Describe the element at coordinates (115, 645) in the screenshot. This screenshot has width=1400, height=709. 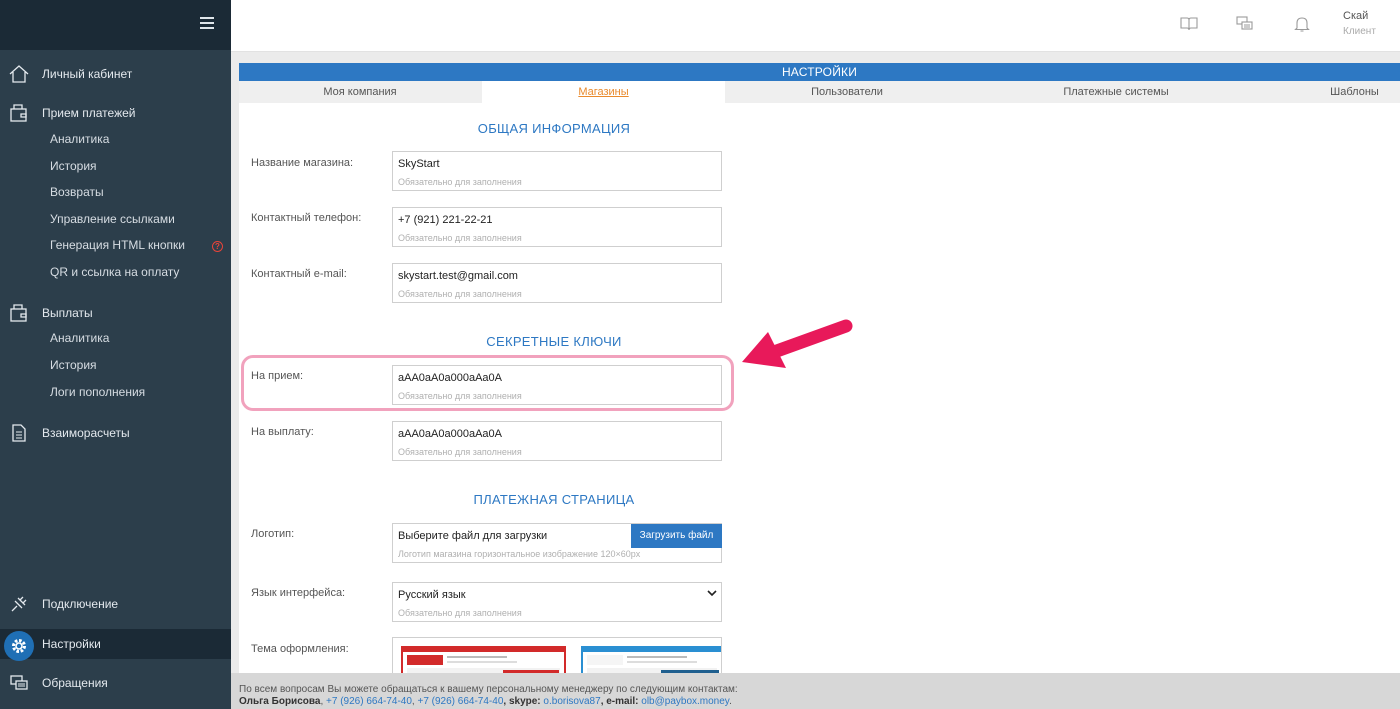
I see `sidebar-item-settings: Настройки` at that location.